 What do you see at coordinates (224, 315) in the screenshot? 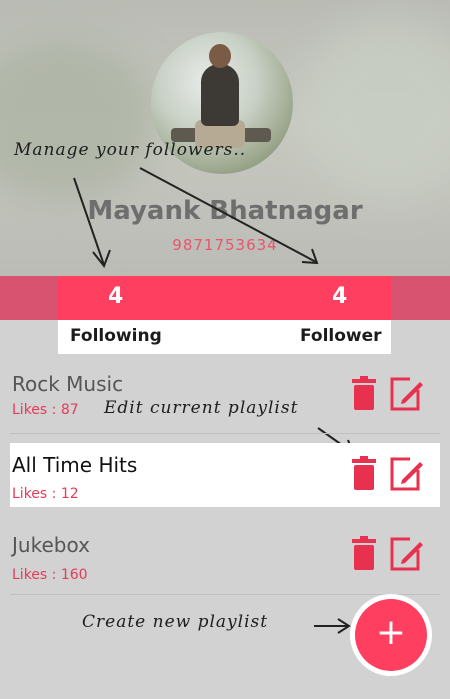
I see `stats-panel: 4 4 Following Follower` at bounding box center [224, 315].